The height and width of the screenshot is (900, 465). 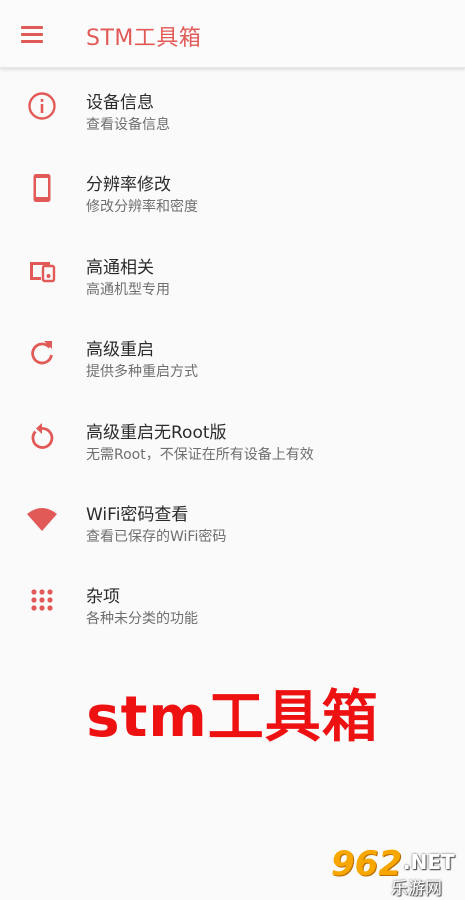 I want to click on item-subtitle: 高通机型专用, so click(x=128, y=289).